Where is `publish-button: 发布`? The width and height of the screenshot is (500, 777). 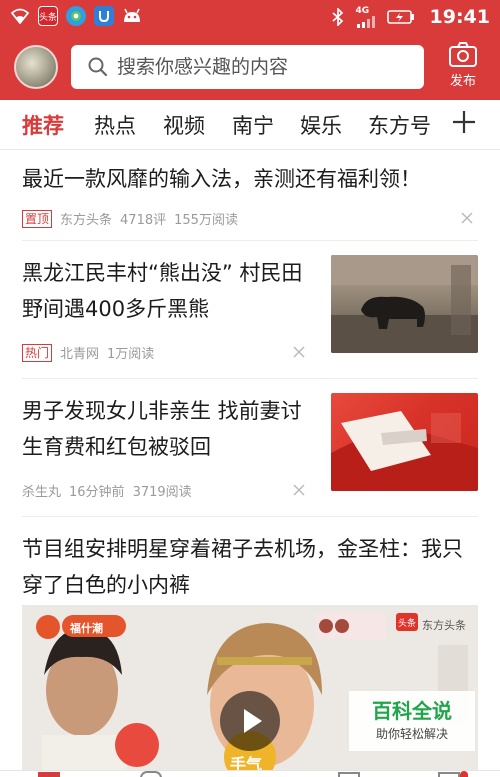
publish-button: 发布 is located at coordinates (463, 68).